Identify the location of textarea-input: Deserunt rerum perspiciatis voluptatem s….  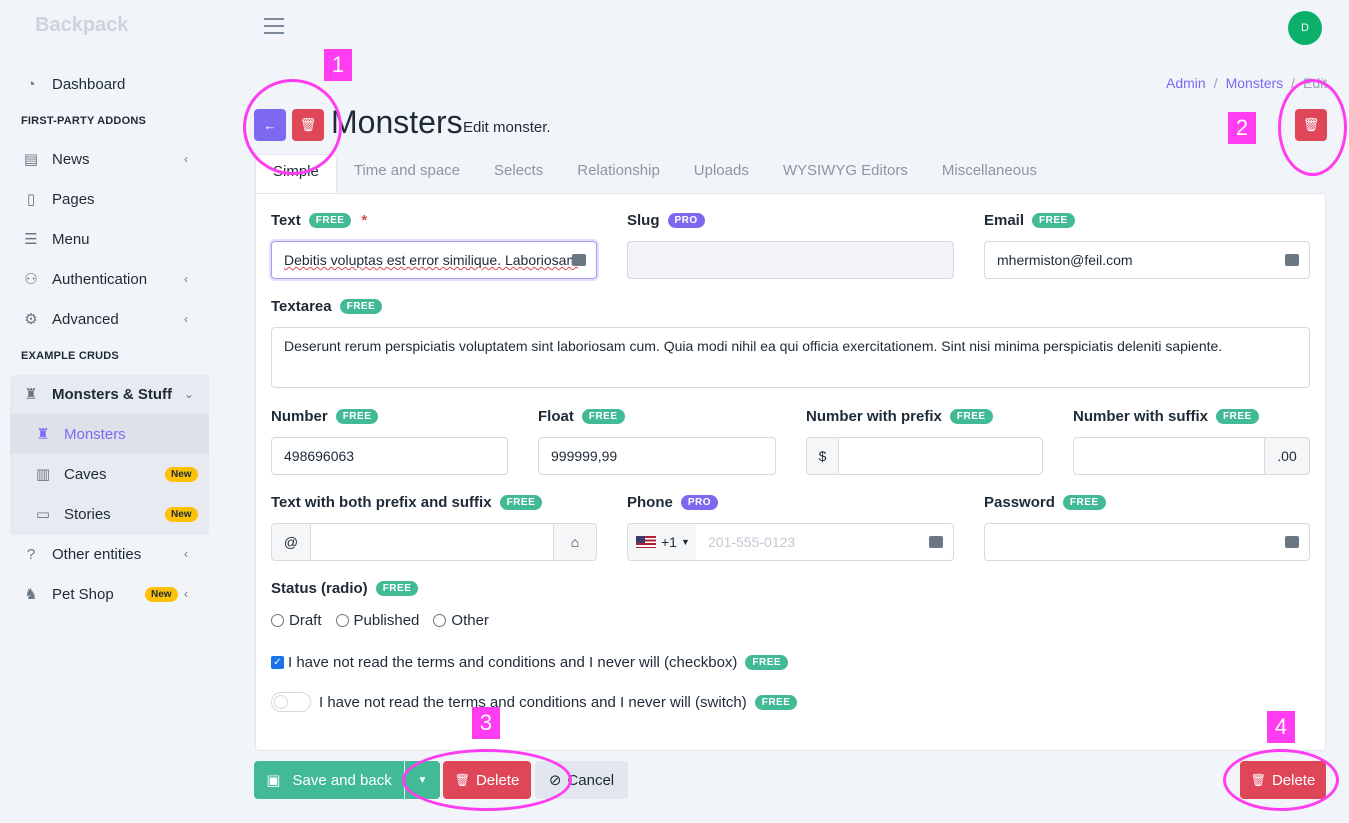
(790, 357).